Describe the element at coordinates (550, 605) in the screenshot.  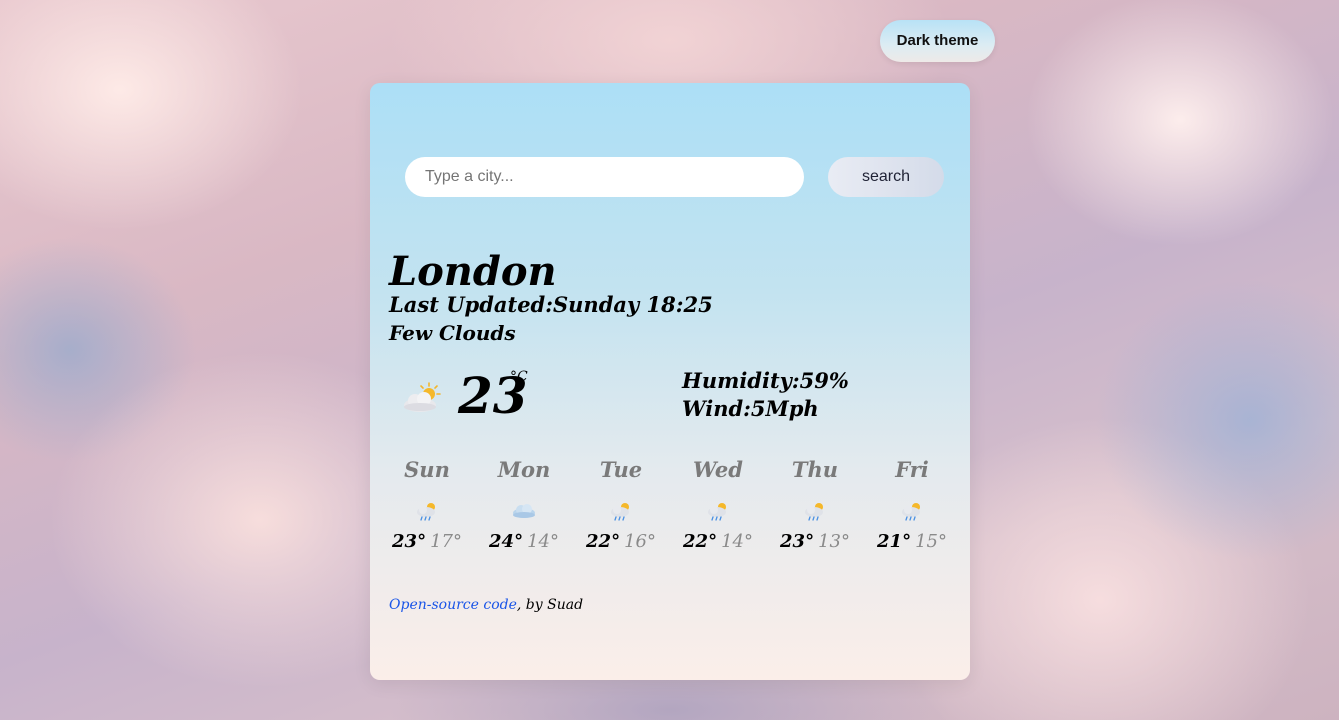
I see `footer-author: , by Suad` at that location.